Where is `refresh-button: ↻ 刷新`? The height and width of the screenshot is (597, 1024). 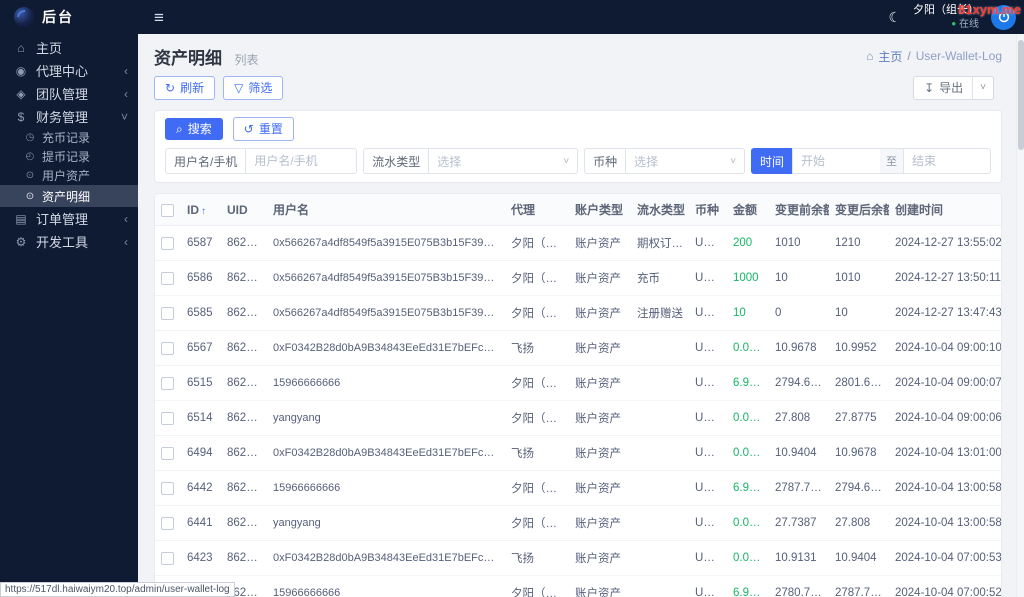 refresh-button: ↻ 刷新 is located at coordinates (185, 88).